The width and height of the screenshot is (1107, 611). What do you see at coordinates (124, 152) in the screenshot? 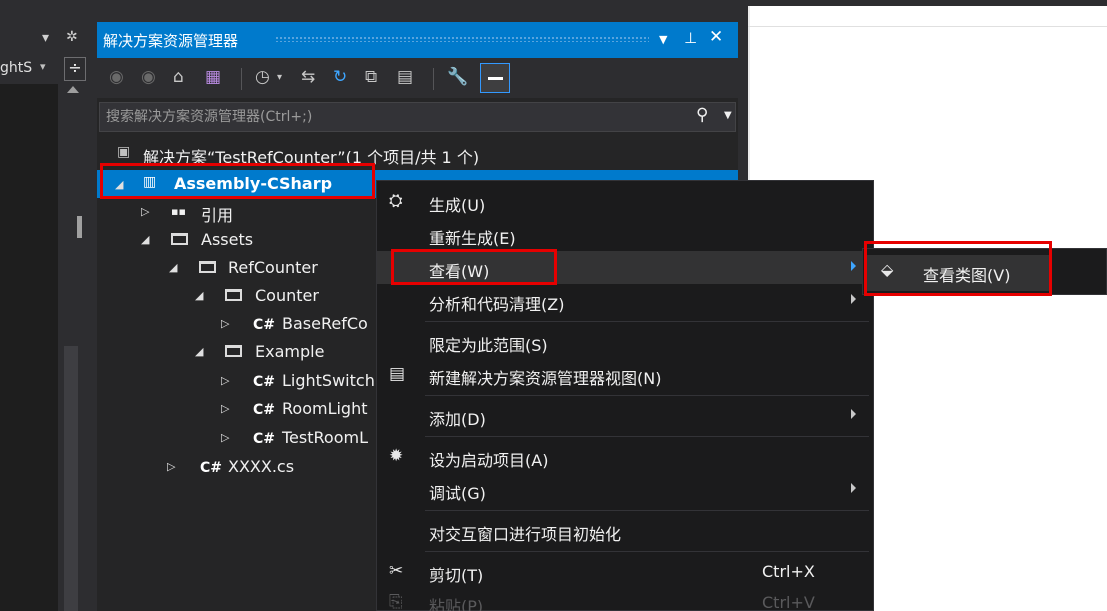
I see `solution-icon: ▣` at bounding box center [124, 152].